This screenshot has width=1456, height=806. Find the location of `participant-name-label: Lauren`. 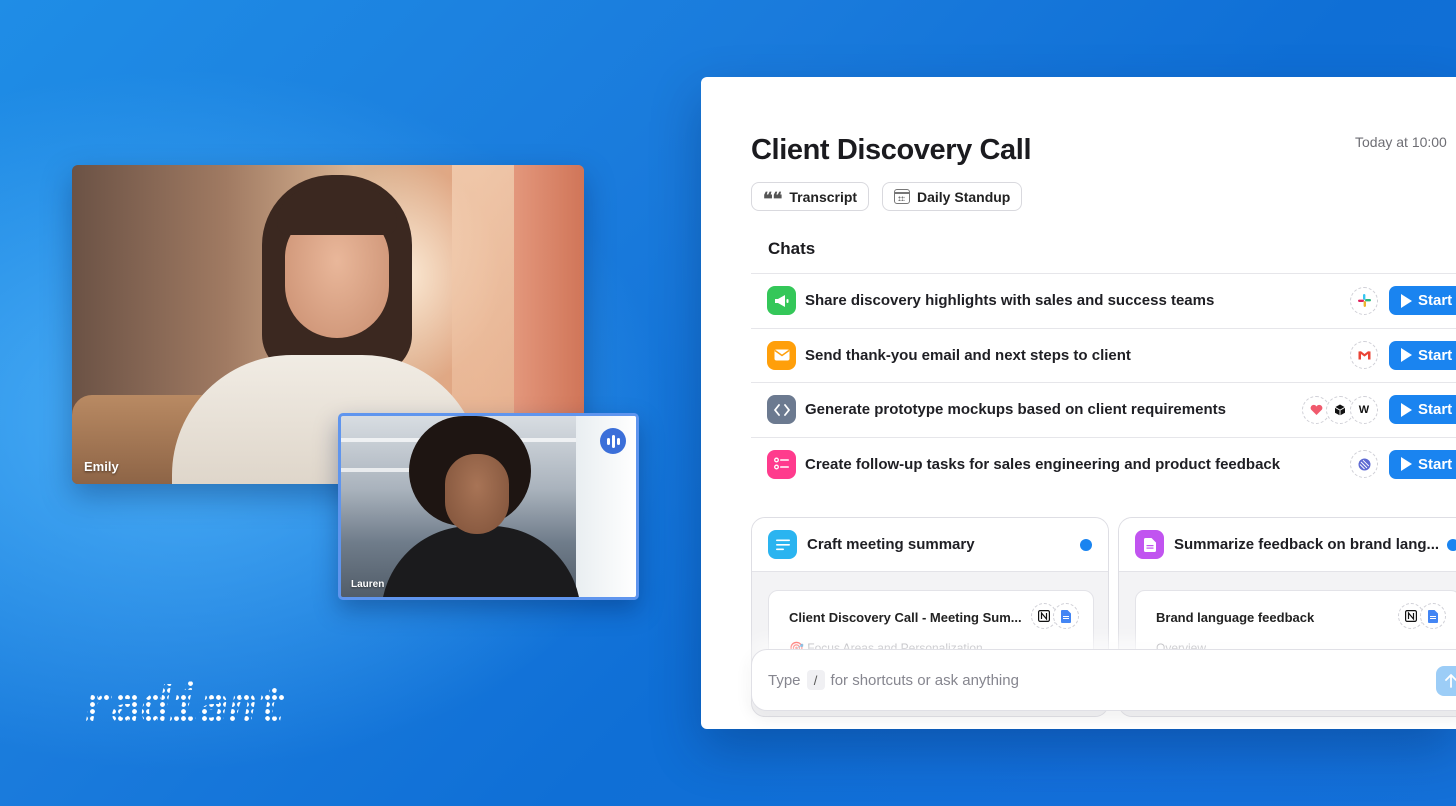

participant-name-label: Lauren is located at coordinates (368, 584).